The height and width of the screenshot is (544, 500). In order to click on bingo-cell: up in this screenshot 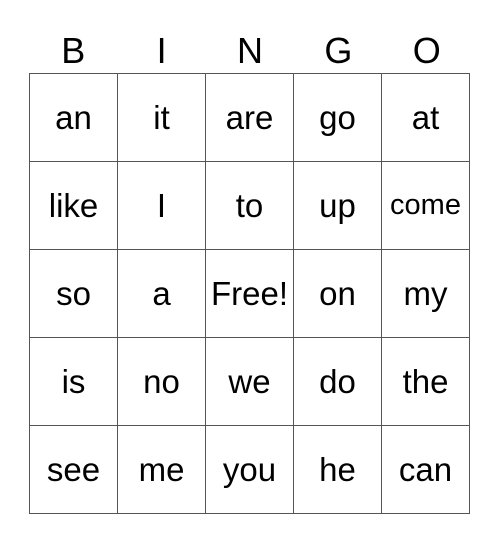, I will do `click(338, 206)`.